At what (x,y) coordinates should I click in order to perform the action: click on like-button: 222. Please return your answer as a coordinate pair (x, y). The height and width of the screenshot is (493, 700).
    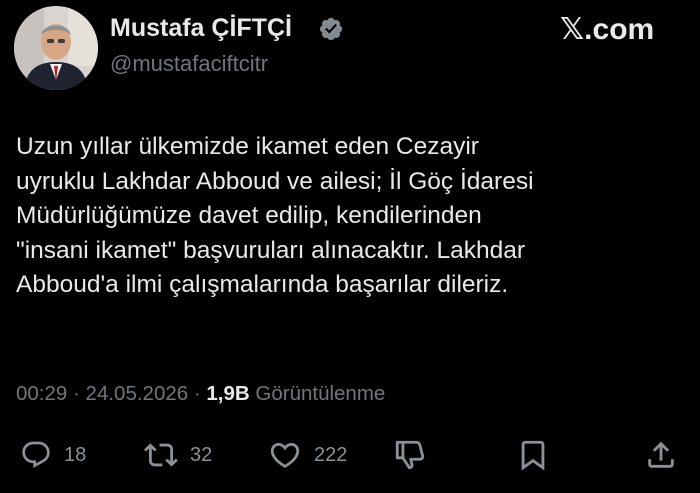
    Looking at the image, I should click on (307, 455).